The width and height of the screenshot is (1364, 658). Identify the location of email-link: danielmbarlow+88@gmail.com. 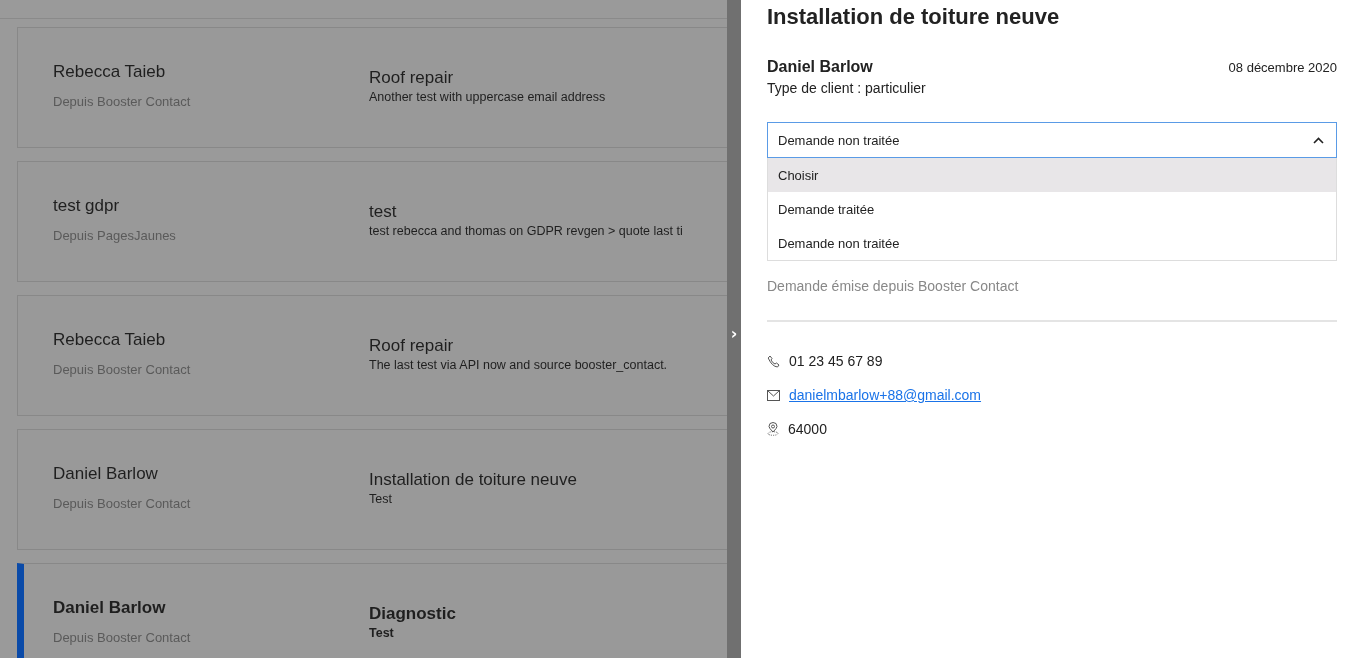
(885, 395).